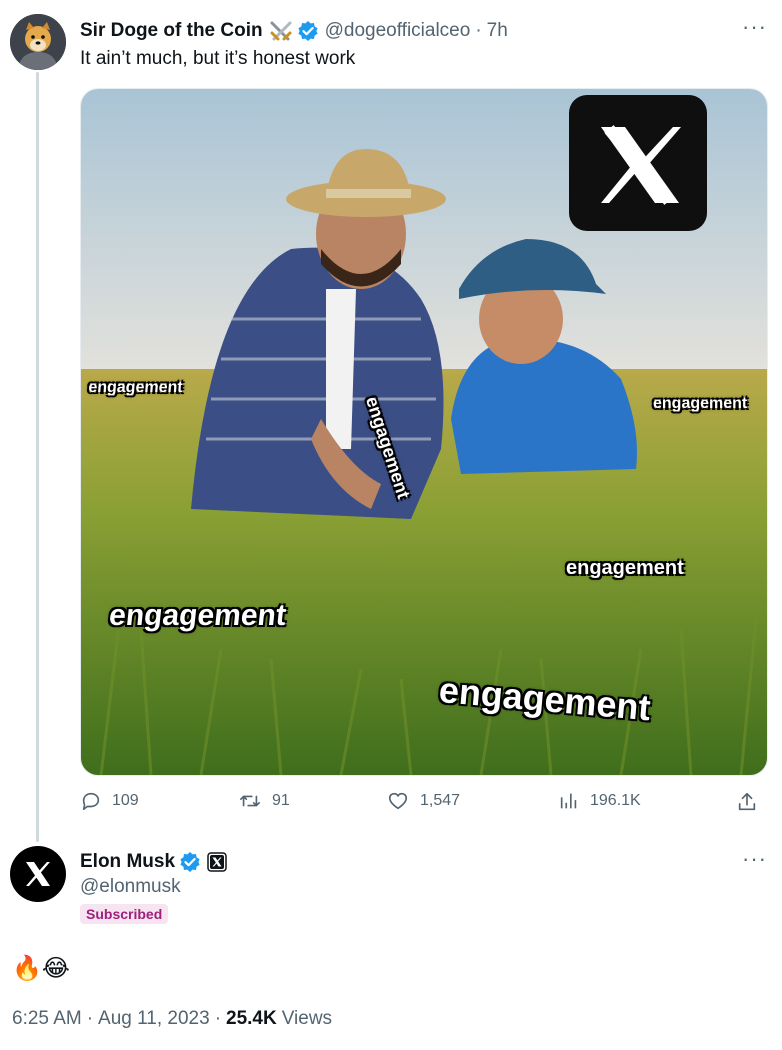 The height and width of the screenshot is (1050, 782). What do you see at coordinates (41, 968) in the screenshot?
I see `reply-text: 🔥😂` at bounding box center [41, 968].